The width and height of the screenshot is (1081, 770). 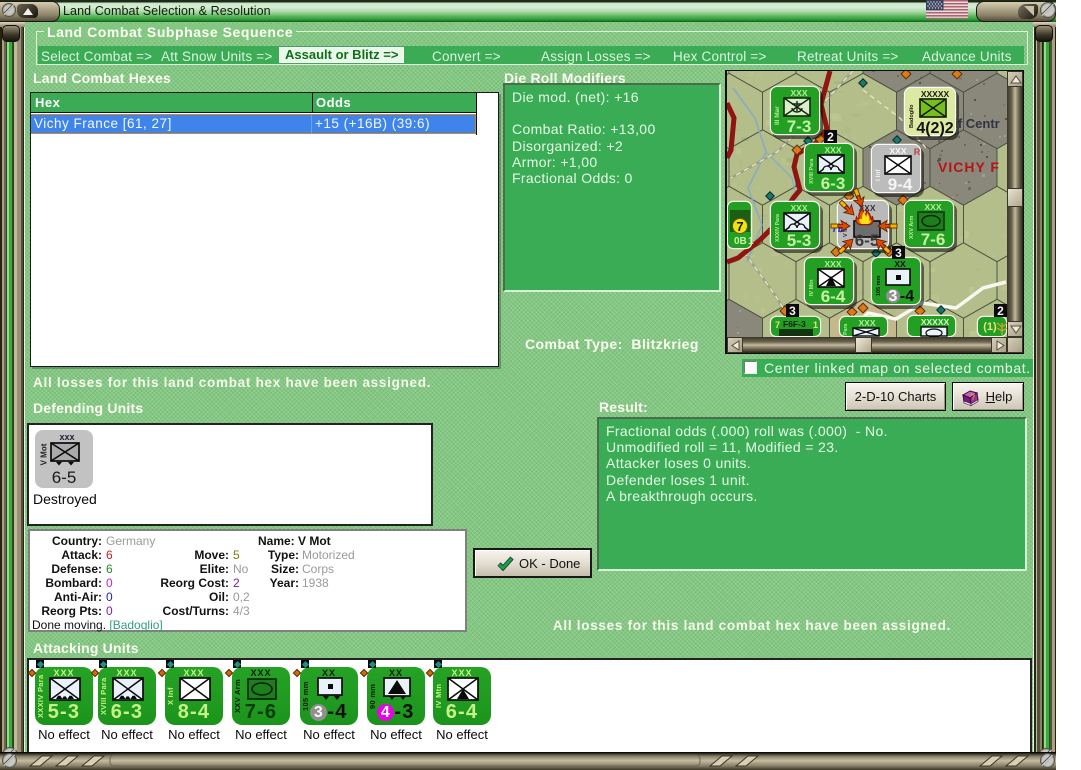 What do you see at coordinates (933, 239) in the screenshot?
I see `svg-text: 7-6` at bounding box center [933, 239].